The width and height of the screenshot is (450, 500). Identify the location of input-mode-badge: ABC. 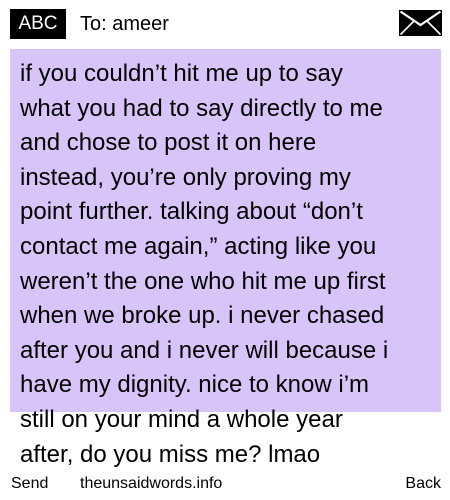
(38, 24).